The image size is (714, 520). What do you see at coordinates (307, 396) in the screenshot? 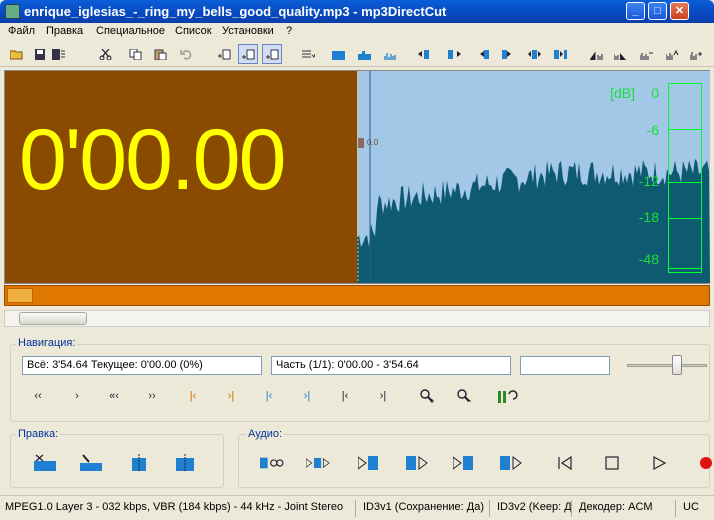
I see `nav-selection-end-icon: ›|` at bounding box center [307, 396].